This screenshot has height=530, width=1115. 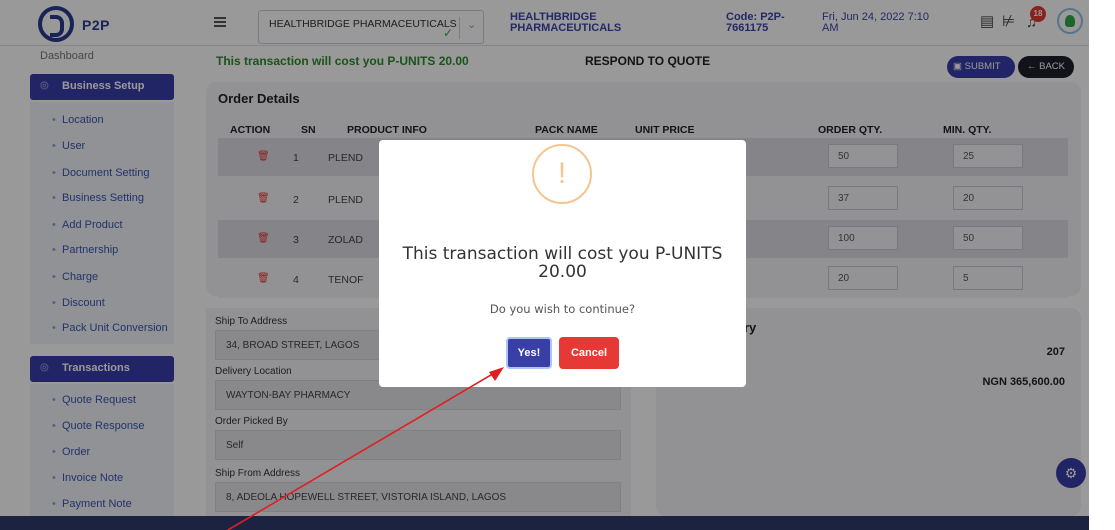 What do you see at coordinates (529, 353) in the screenshot?
I see `confirm-yes-button: Yes!` at bounding box center [529, 353].